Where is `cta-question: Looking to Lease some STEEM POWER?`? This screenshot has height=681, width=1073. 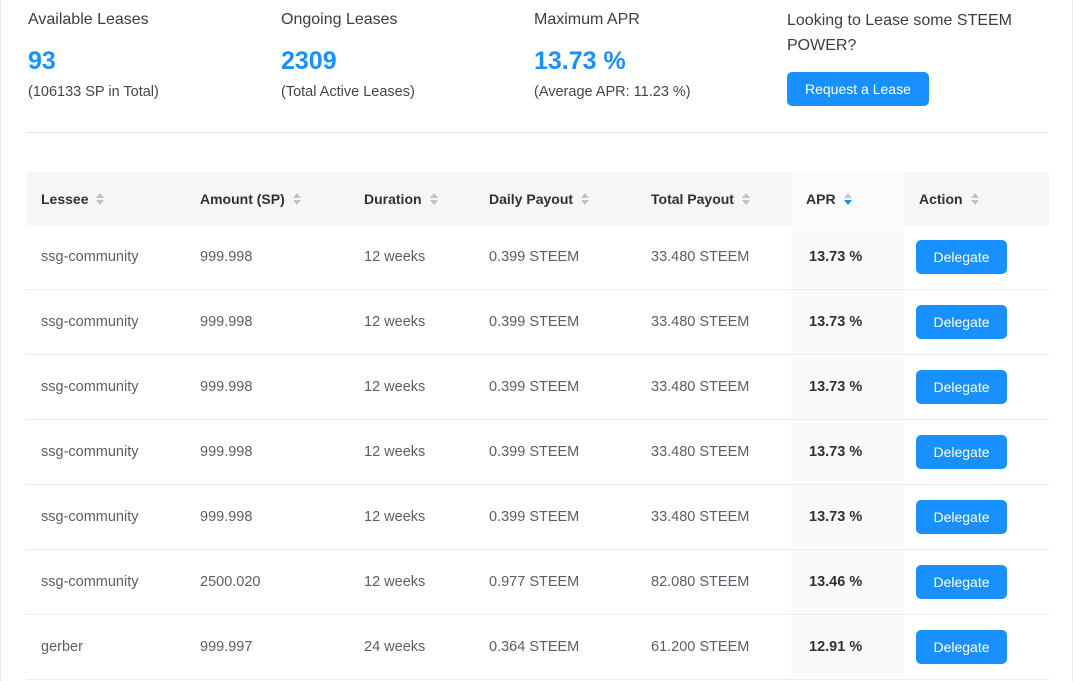 cta-question: Looking to Lease some STEEM POWER? is located at coordinates (900, 33).